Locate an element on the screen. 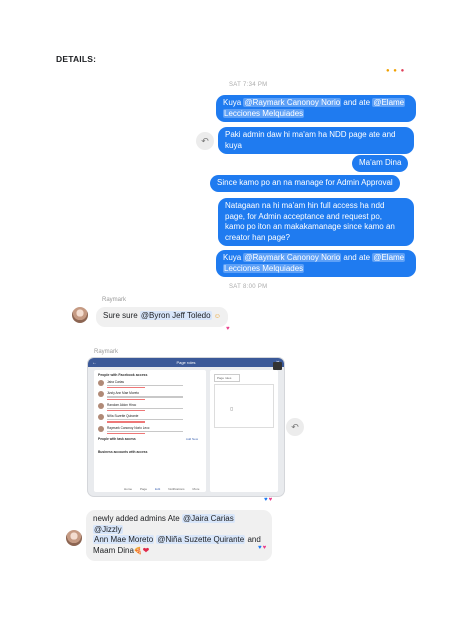 Image resolution: width=474 pixels, height=632 pixels. pizza-emoji: 🍕 is located at coordinates (138, 551).